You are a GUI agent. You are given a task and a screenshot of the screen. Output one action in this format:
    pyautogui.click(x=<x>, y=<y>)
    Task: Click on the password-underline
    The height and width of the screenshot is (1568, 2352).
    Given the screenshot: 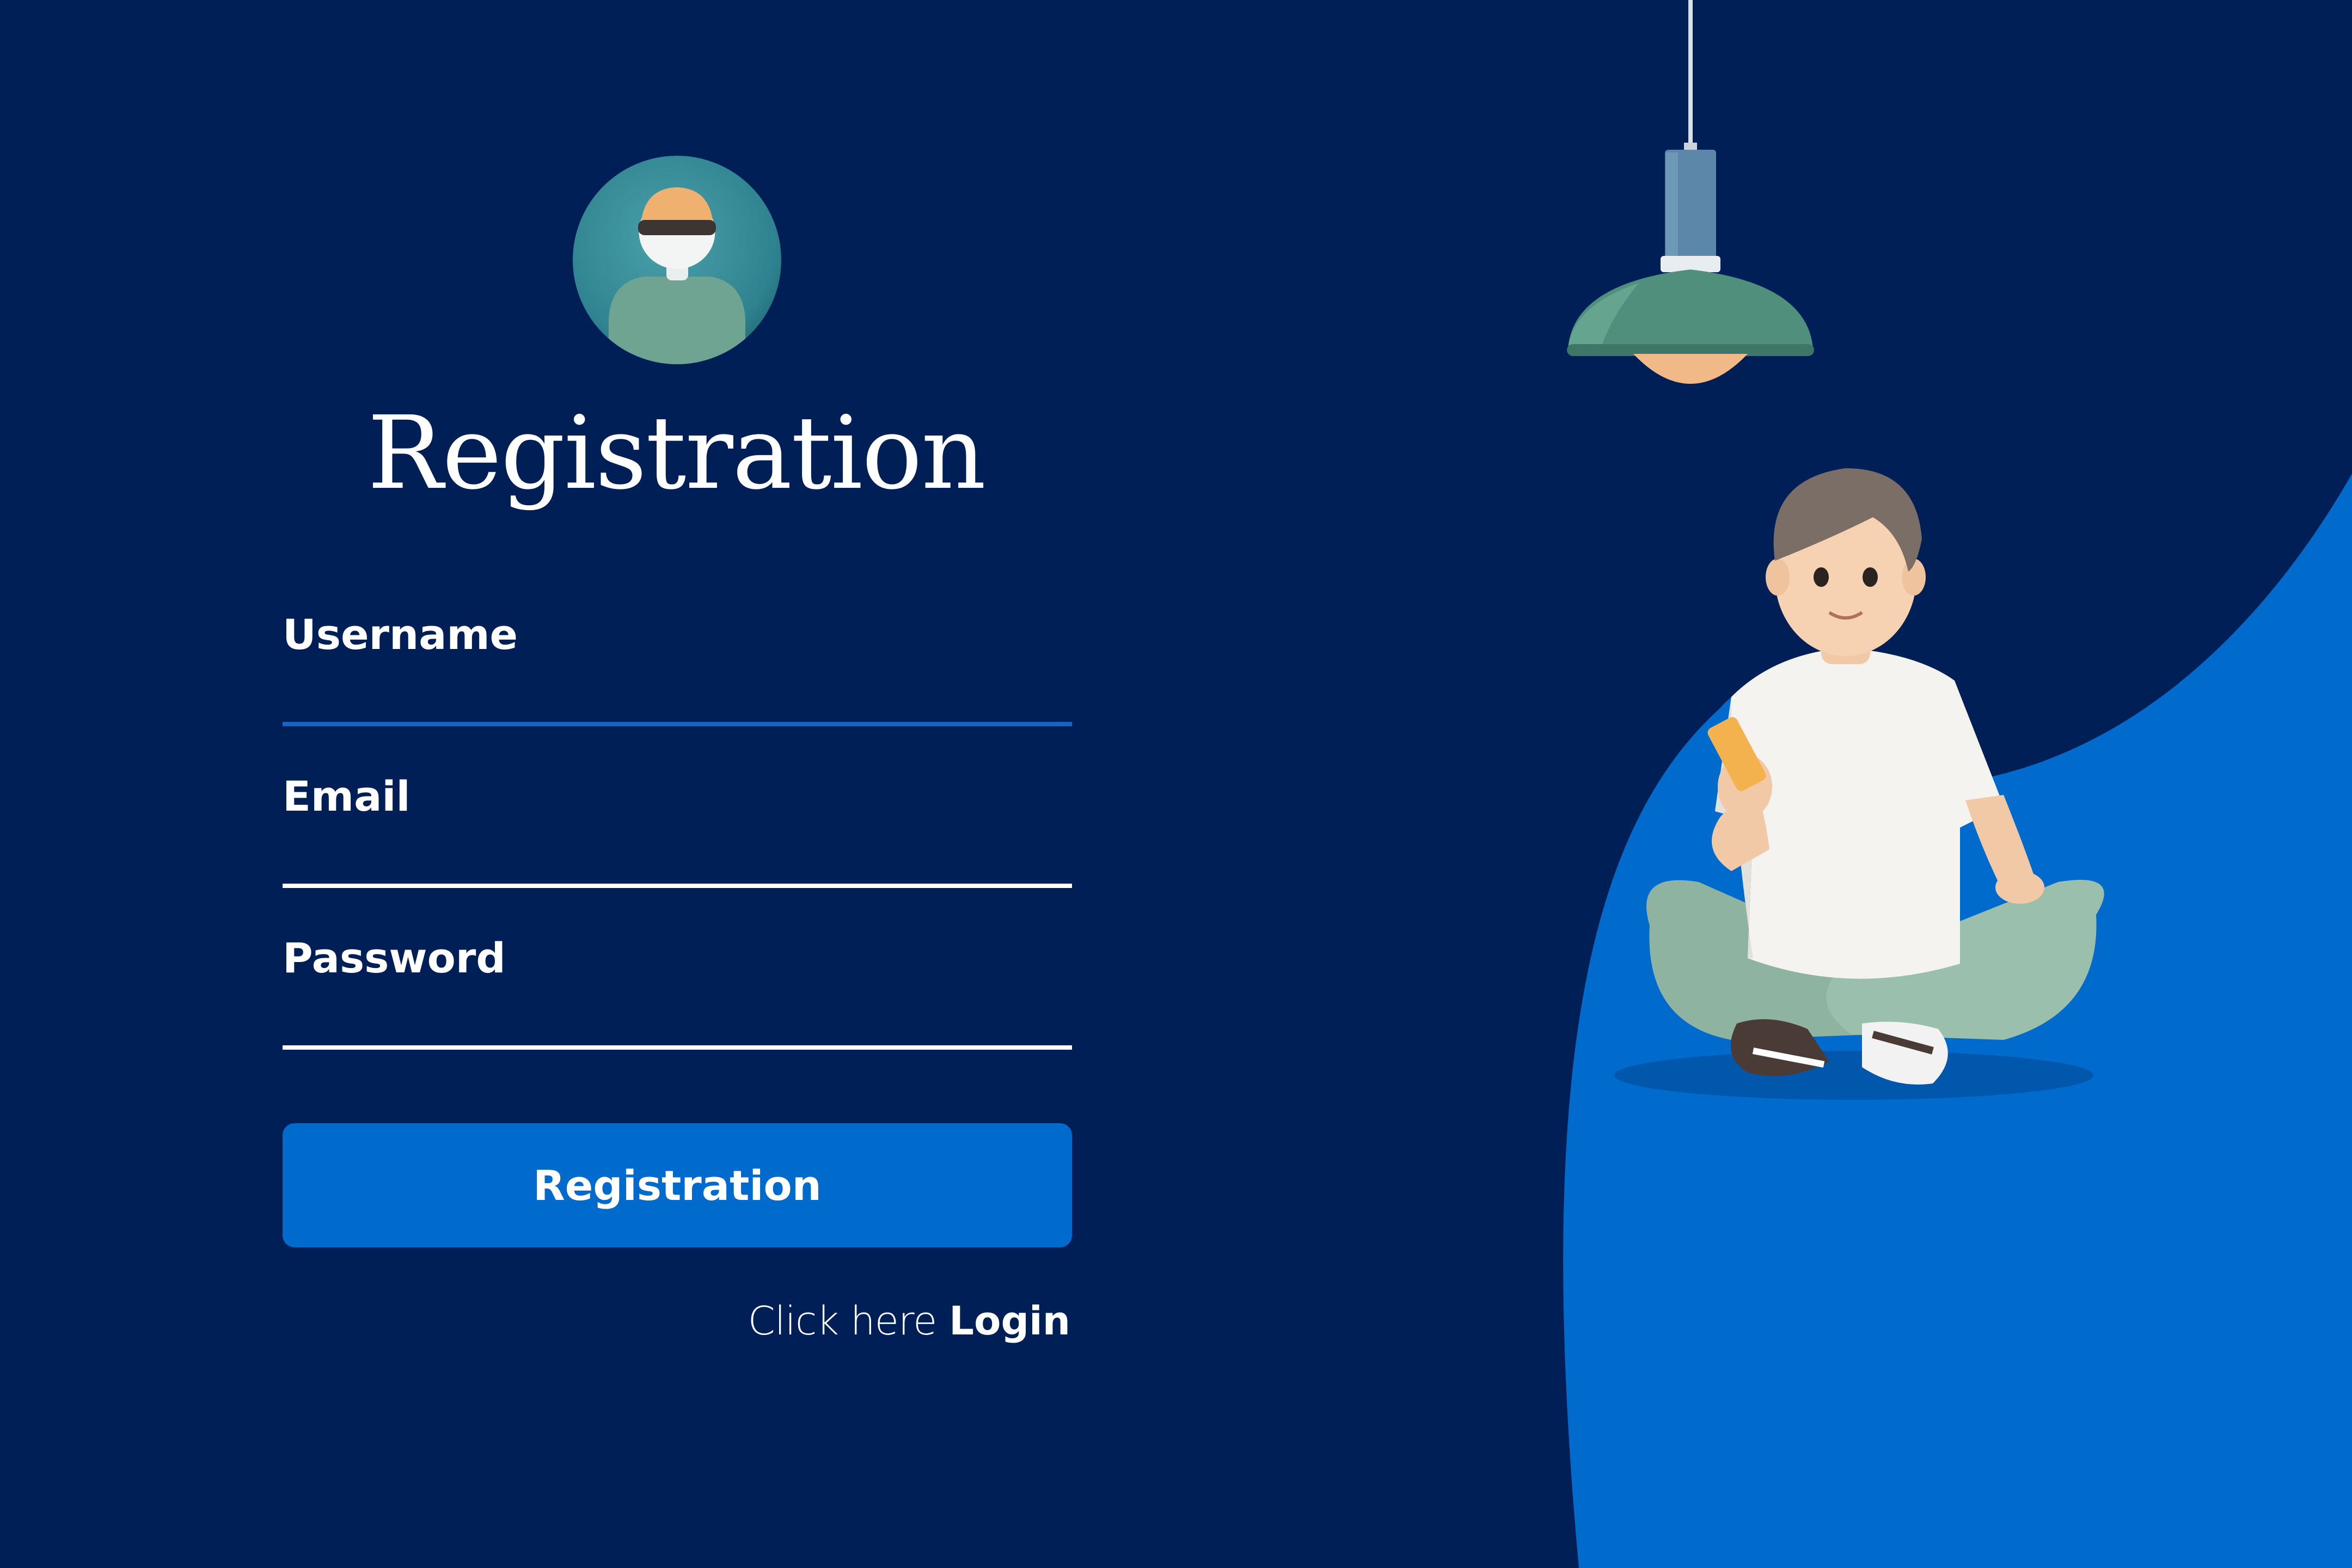 What is the action you would take?
    pyautogui.click(x=677, y=1047)
    